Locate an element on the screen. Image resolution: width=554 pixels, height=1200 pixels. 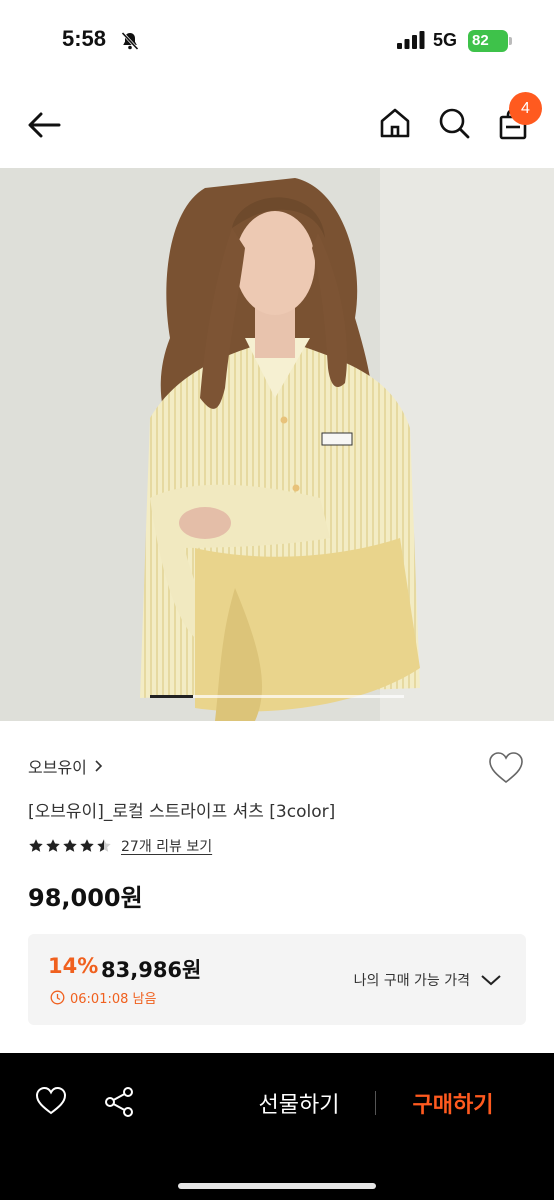
star-rating is located at coordinates (70, 846).